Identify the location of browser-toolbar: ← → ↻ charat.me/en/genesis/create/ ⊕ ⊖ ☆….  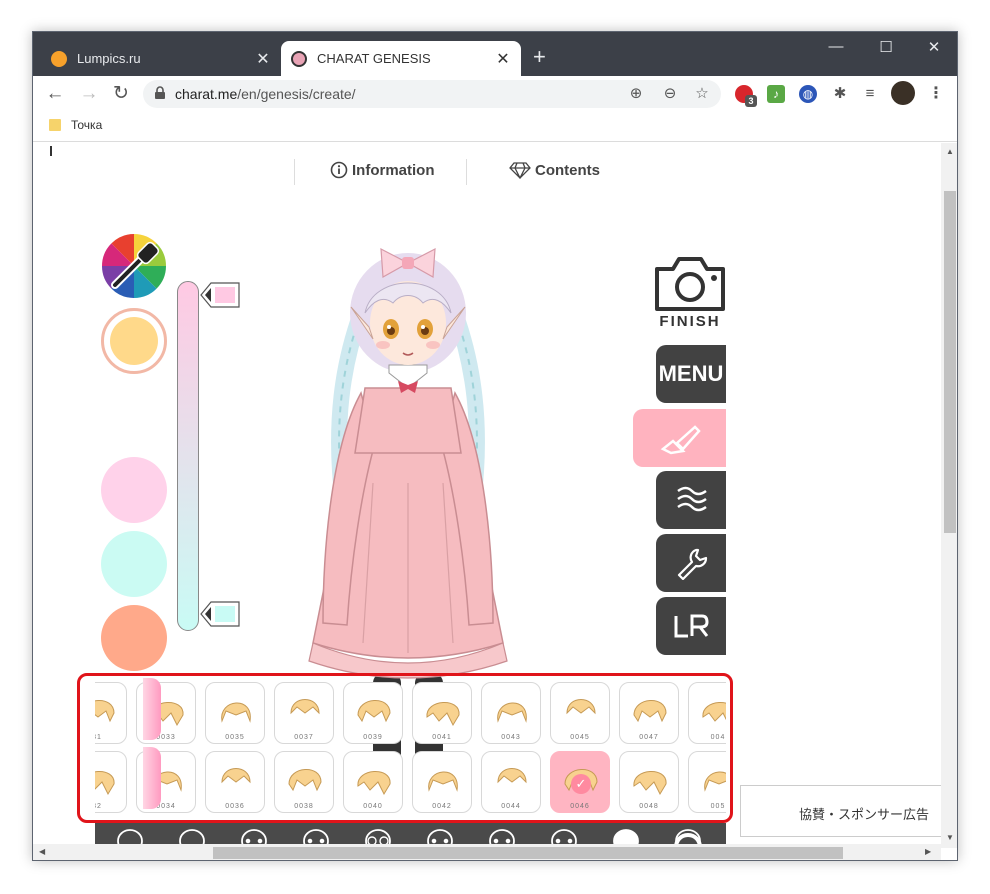
(495, 94).